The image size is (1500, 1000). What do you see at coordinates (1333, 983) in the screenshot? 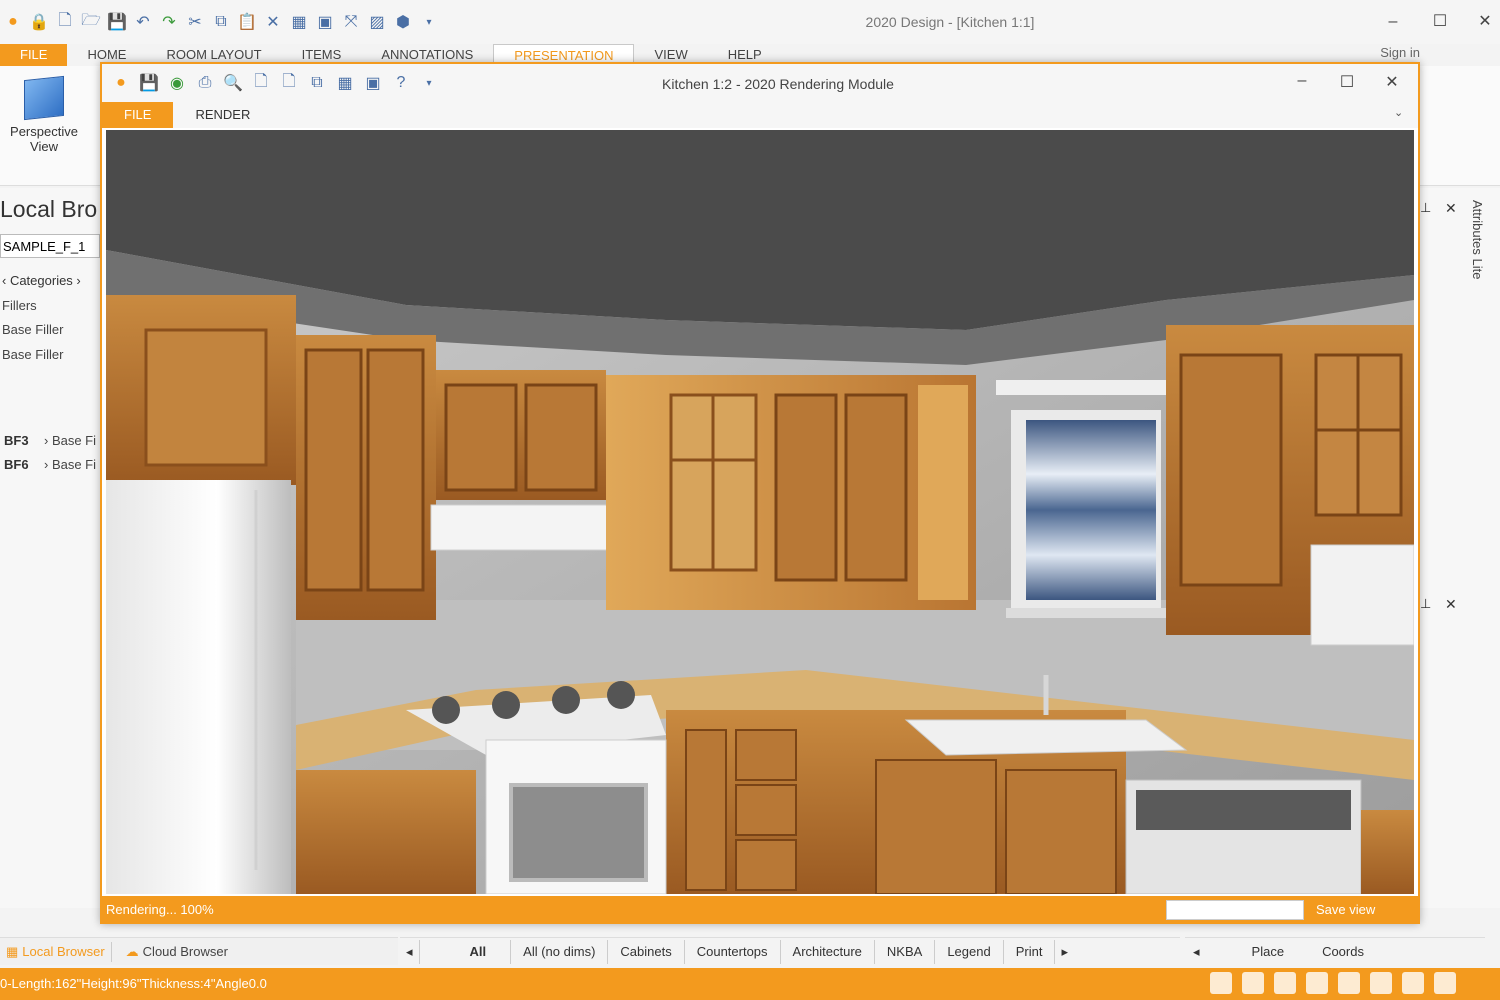
I see `status-icons` at bounding box center [1333, 983].